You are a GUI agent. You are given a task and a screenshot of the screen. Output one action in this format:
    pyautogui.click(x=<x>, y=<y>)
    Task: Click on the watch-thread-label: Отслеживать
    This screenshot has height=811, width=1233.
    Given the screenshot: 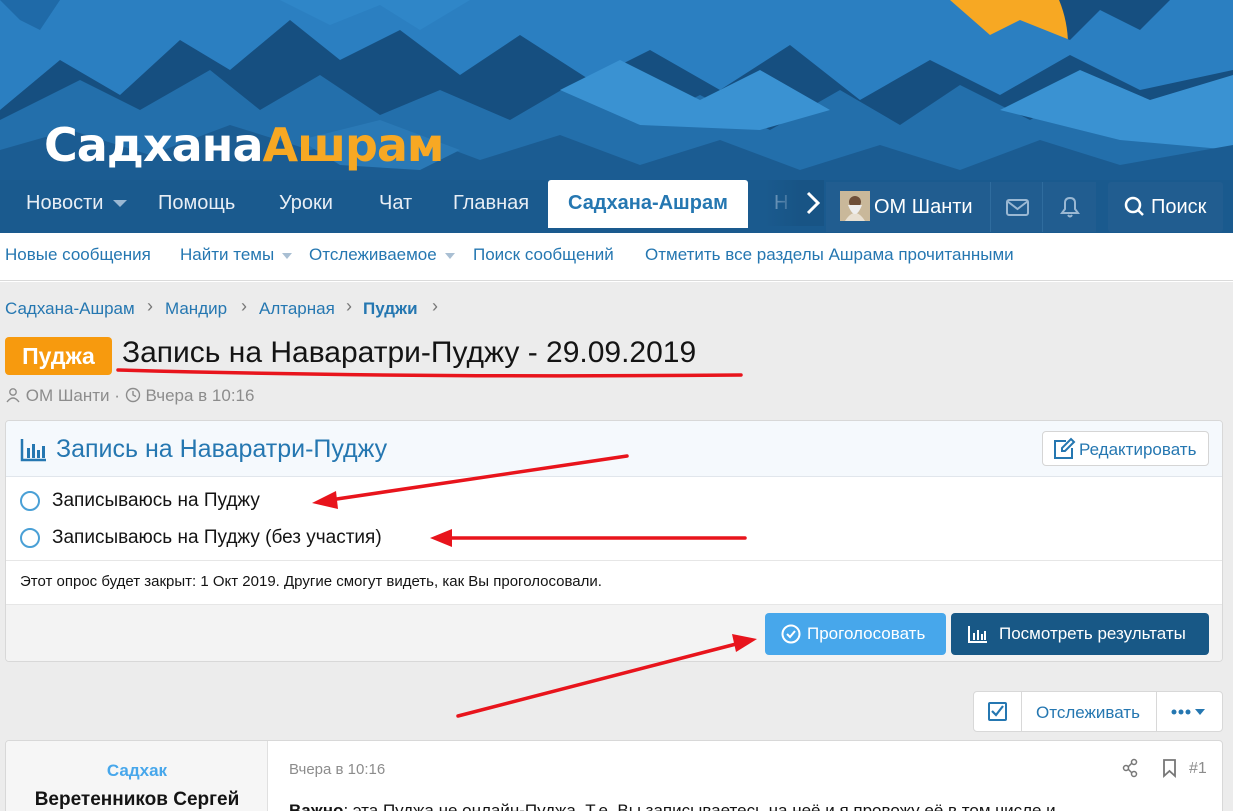 What is the action you would take?
    pyautogui.click(x=1088, y=712)
    